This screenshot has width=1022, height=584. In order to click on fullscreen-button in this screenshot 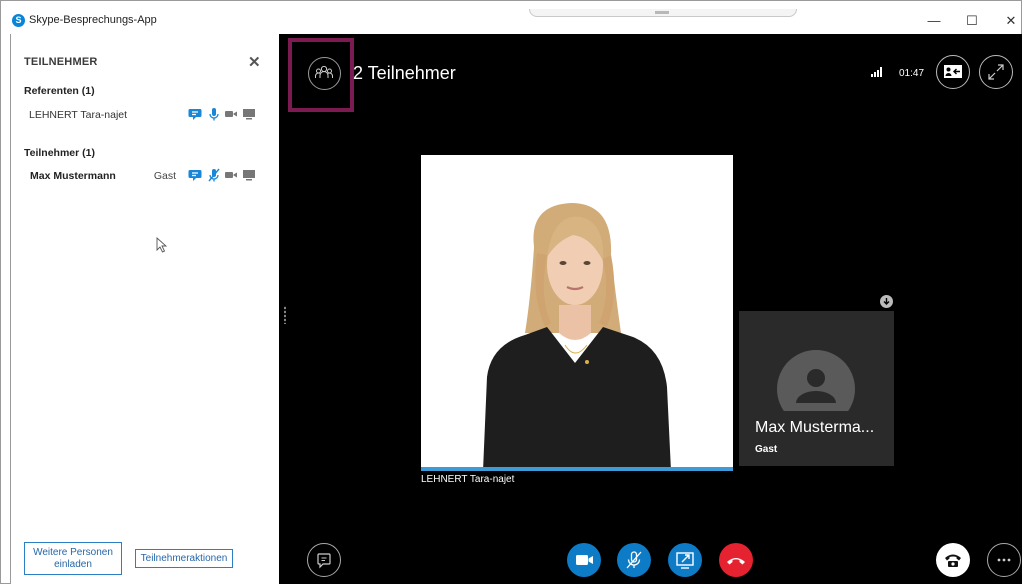, I will do `click(996, 72)`.